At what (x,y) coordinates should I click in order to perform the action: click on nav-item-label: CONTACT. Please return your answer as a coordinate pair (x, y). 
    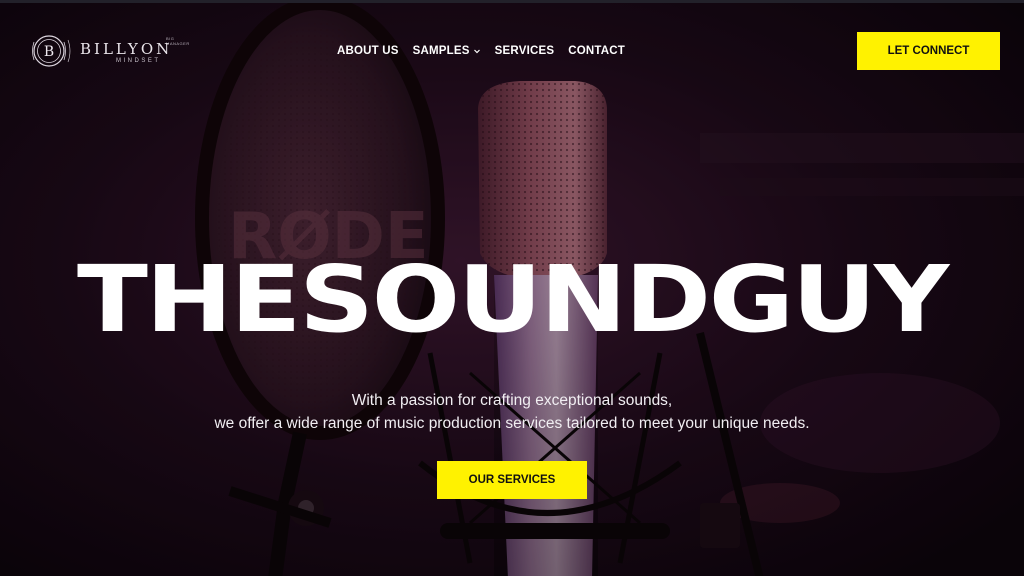
    Looking at the image, I should click on (596, 51).